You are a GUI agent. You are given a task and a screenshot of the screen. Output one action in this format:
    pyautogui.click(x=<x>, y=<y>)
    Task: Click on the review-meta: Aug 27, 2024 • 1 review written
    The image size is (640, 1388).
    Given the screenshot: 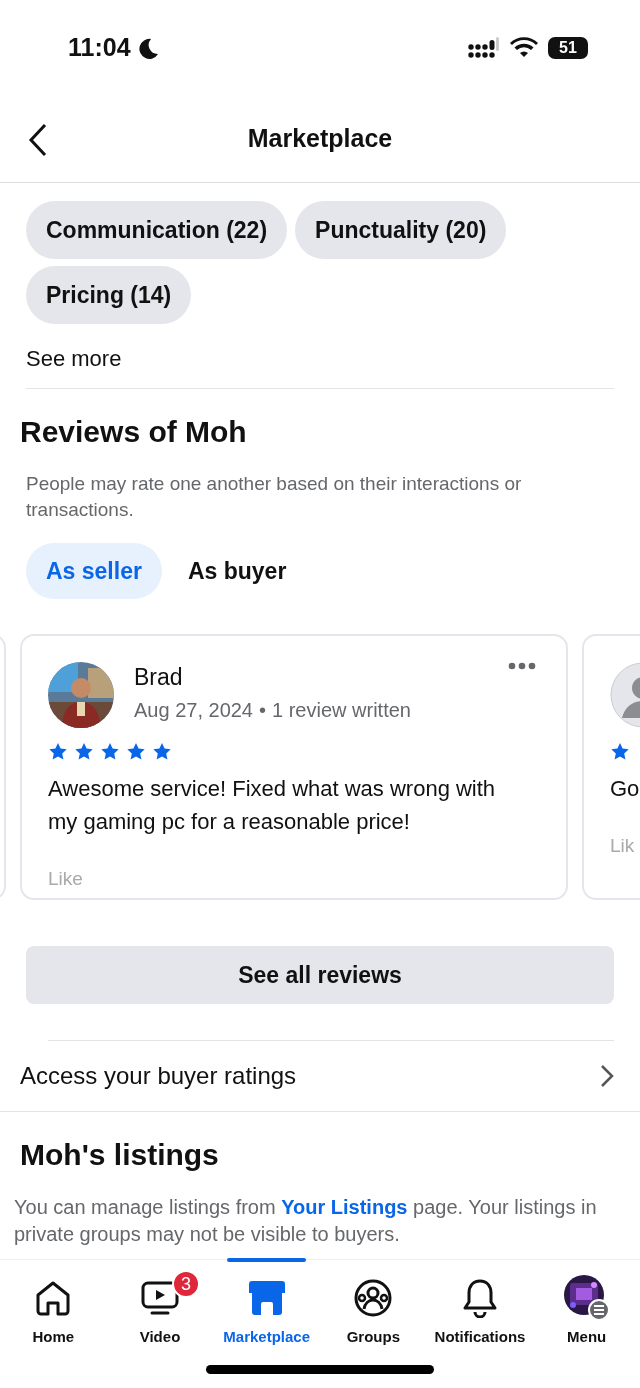 What is the action you would take?
    pyautogui.click(x=272, y=710)
    